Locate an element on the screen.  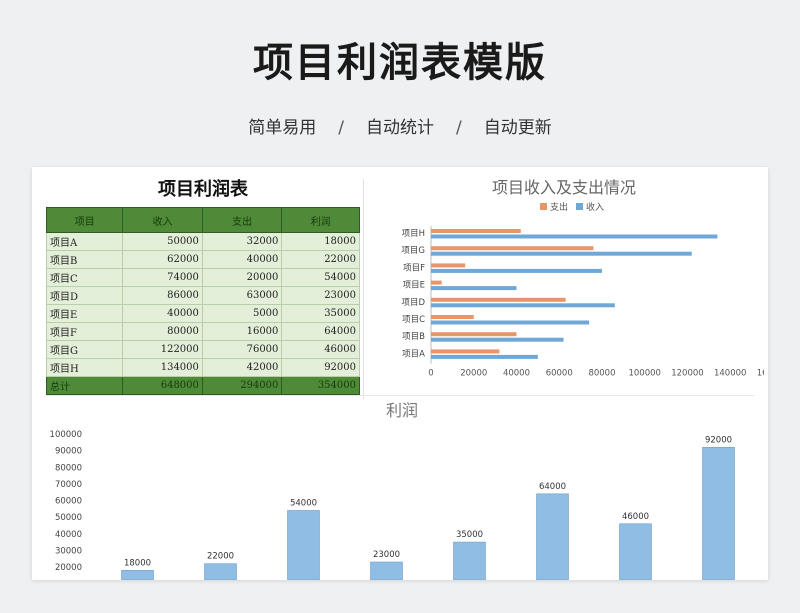
table-row: 项目E 40000 5000 35000 is located at coordinates (202, 313).